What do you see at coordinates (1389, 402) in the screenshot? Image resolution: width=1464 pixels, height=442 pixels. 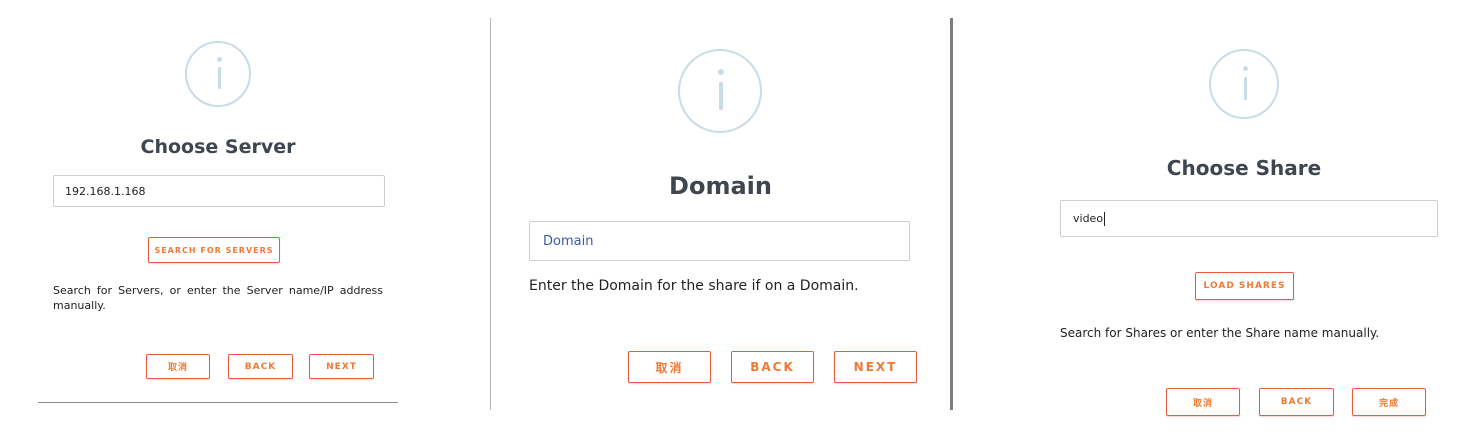 I see `finish-button: 完成` at bounding box center [1389, 402].